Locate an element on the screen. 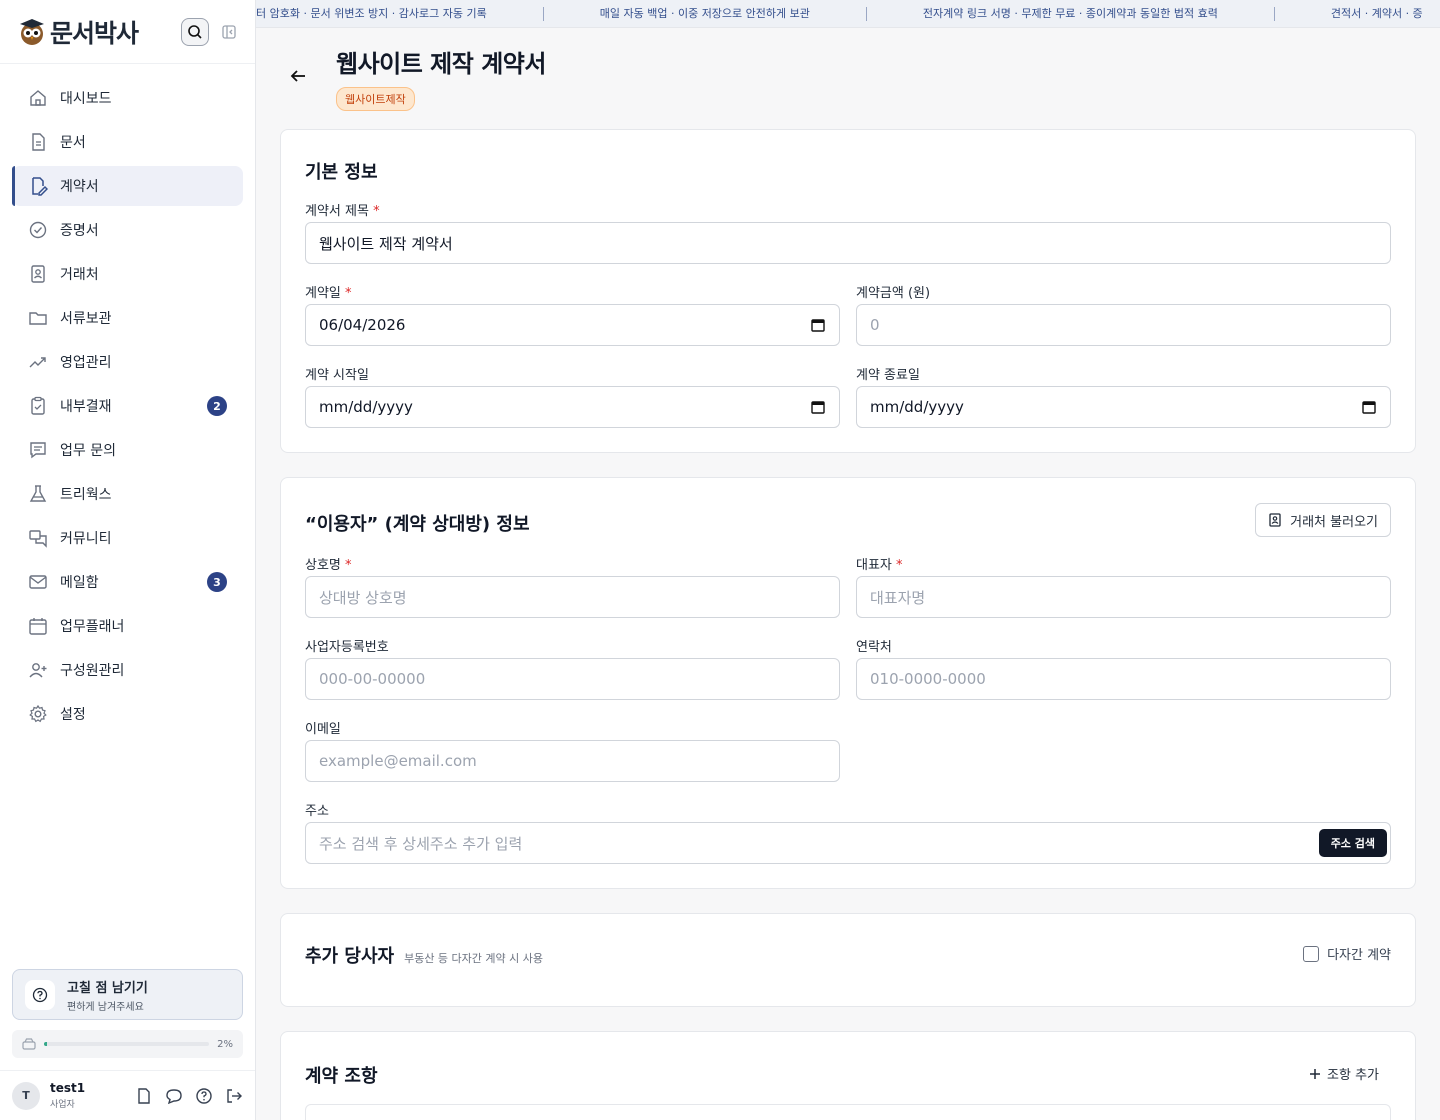  category-tag: 웹사이트제작 is located at coordinates (375, 99).